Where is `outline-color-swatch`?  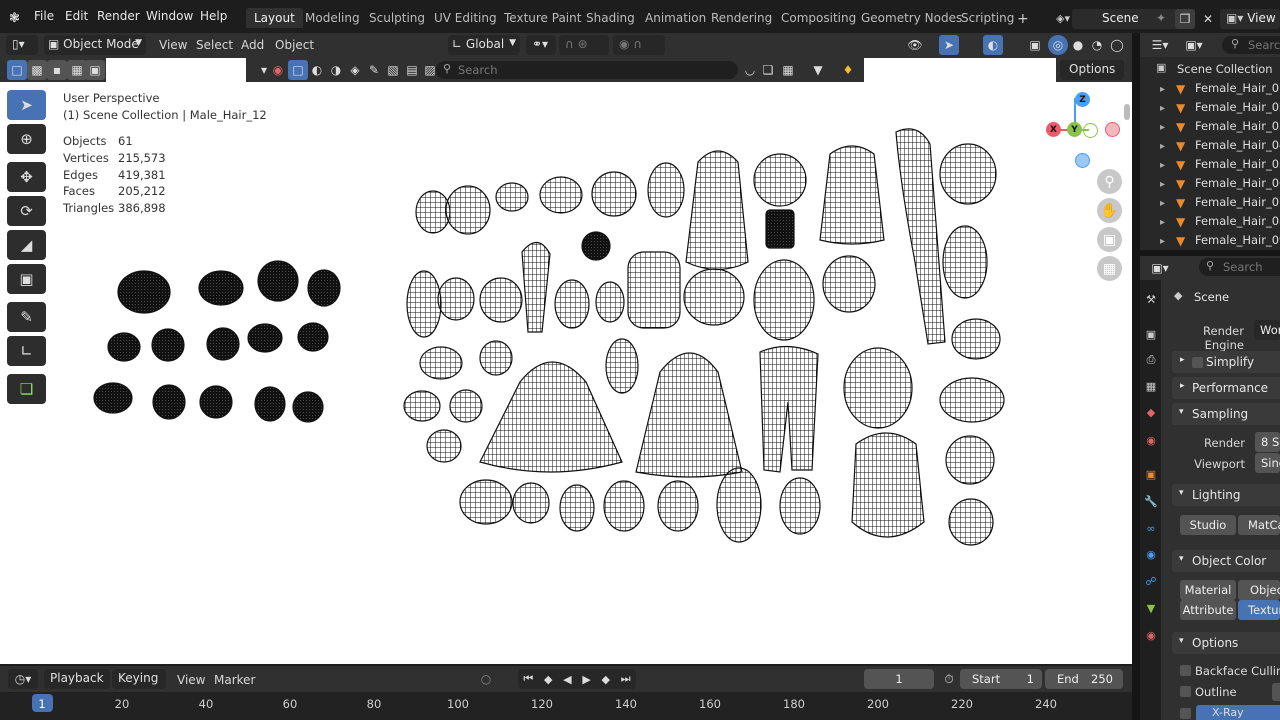
outline-color-swatch is located at coordinates (1276, 692).